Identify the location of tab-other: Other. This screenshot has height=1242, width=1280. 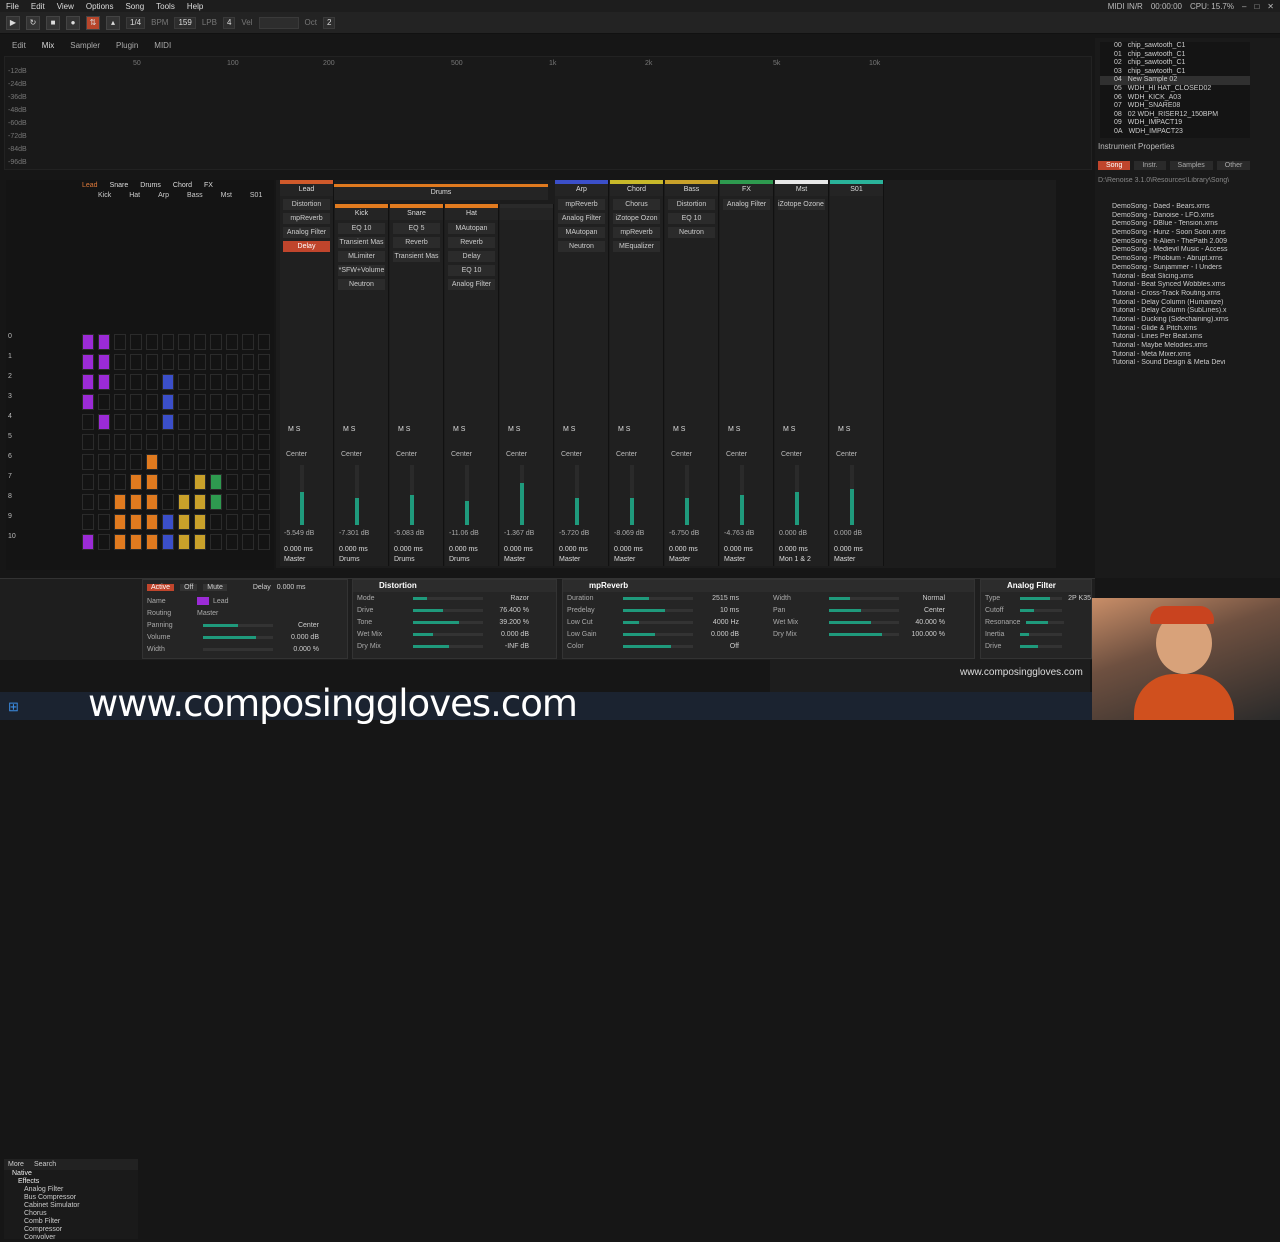
(1233, 165).